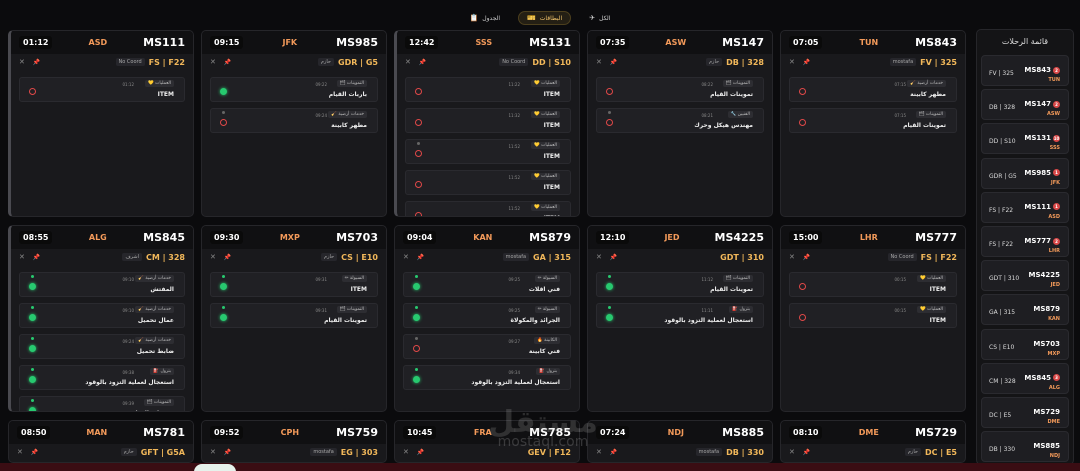 This screenshot has height=471, width=1080. What do you see at coordinates (294, 89) in the screenshot?
I see `task-row: 09:22 🗂 التموينات باربات القيام` at bounding box center [294, 89].